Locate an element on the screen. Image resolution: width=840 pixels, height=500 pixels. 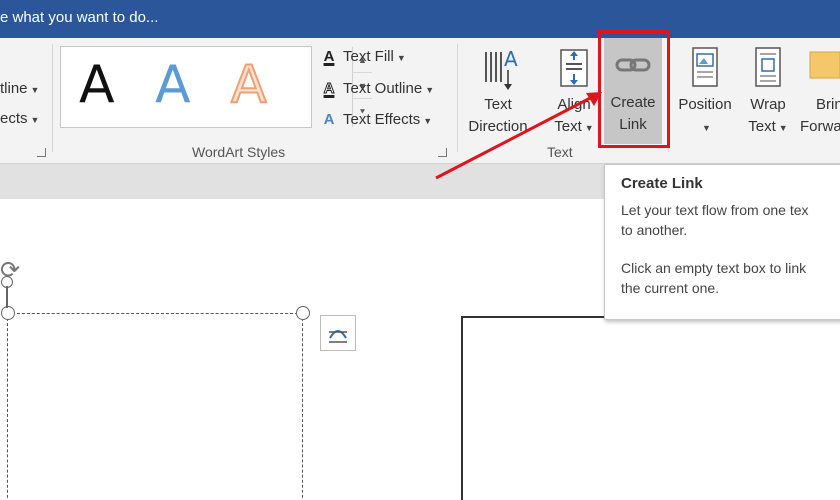
position-chevron: ▼ is located at coordinates (705, 127).